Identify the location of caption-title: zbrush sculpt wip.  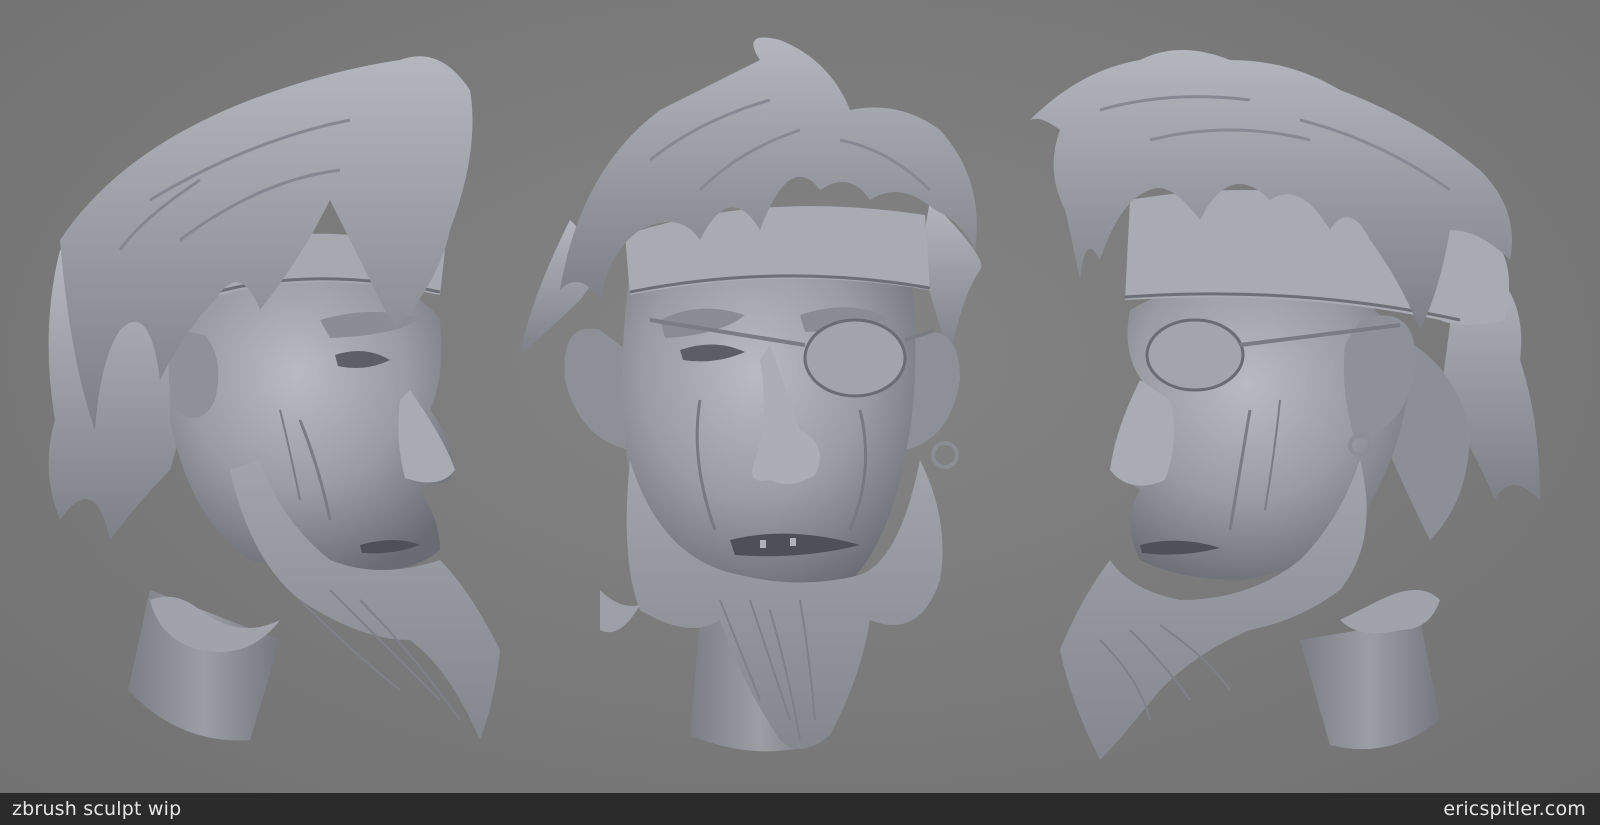
(97, 809).